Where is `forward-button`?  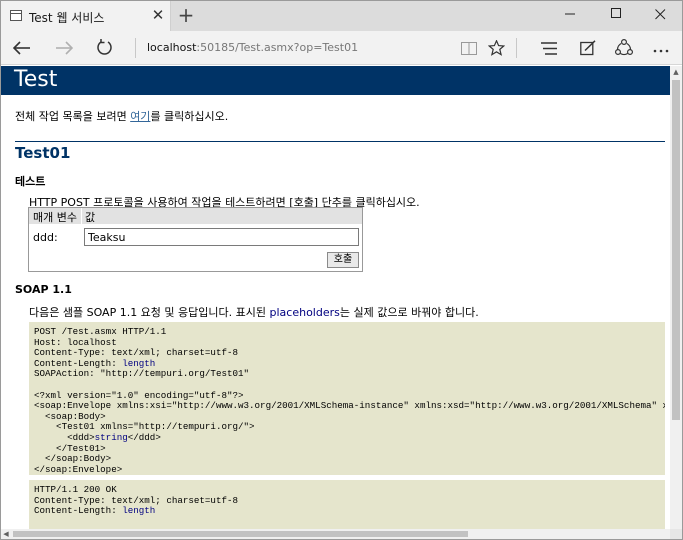
forward-button is located at coordinates (64, 48).